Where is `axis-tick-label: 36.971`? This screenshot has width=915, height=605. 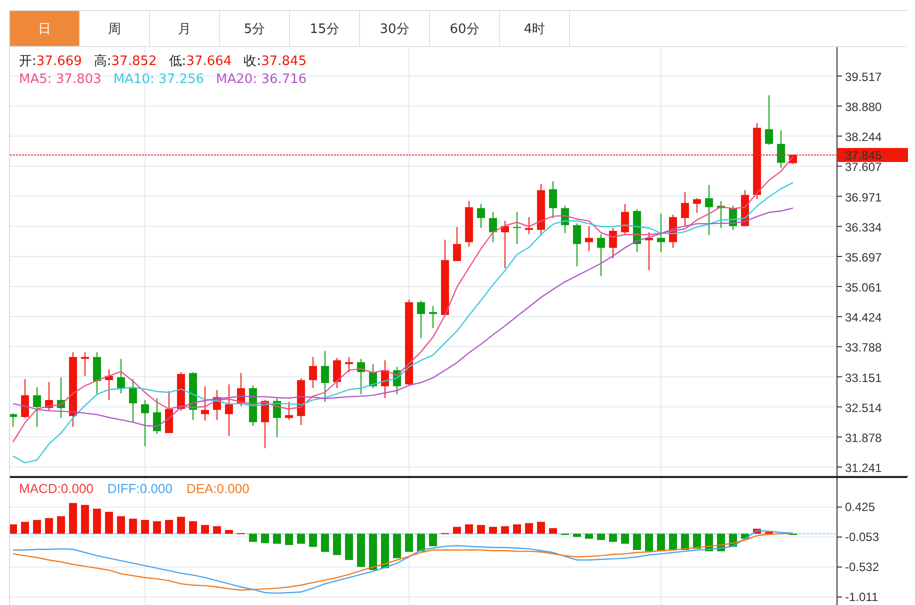
axis-tick-label: 36.971 is located at coordinates (859, 197).